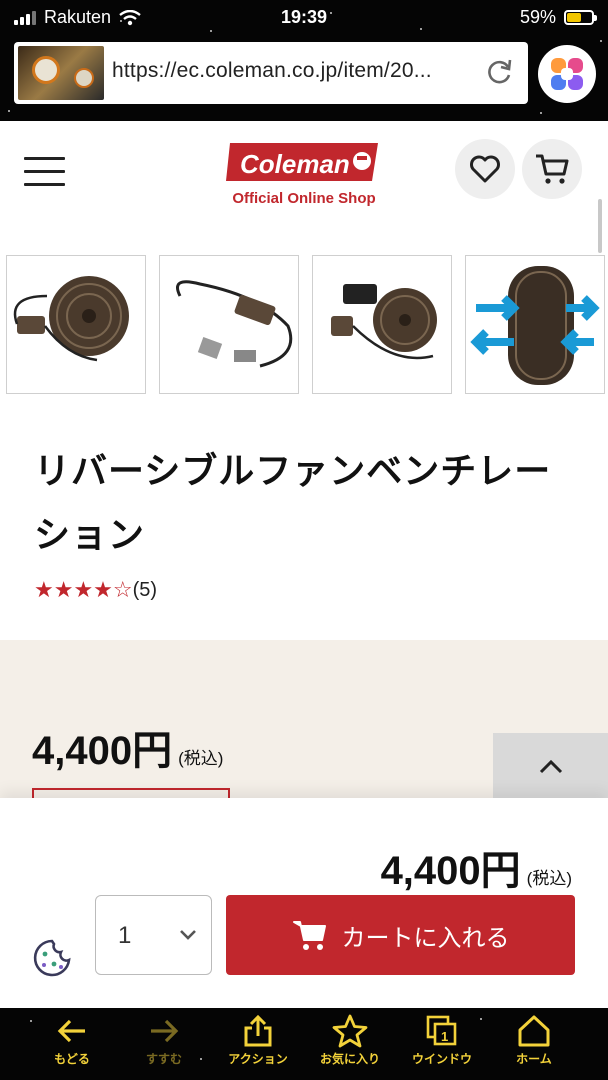 The width and height of the screenshot is (608, 1080). I want to click on reload-icon, so click(499, 72).